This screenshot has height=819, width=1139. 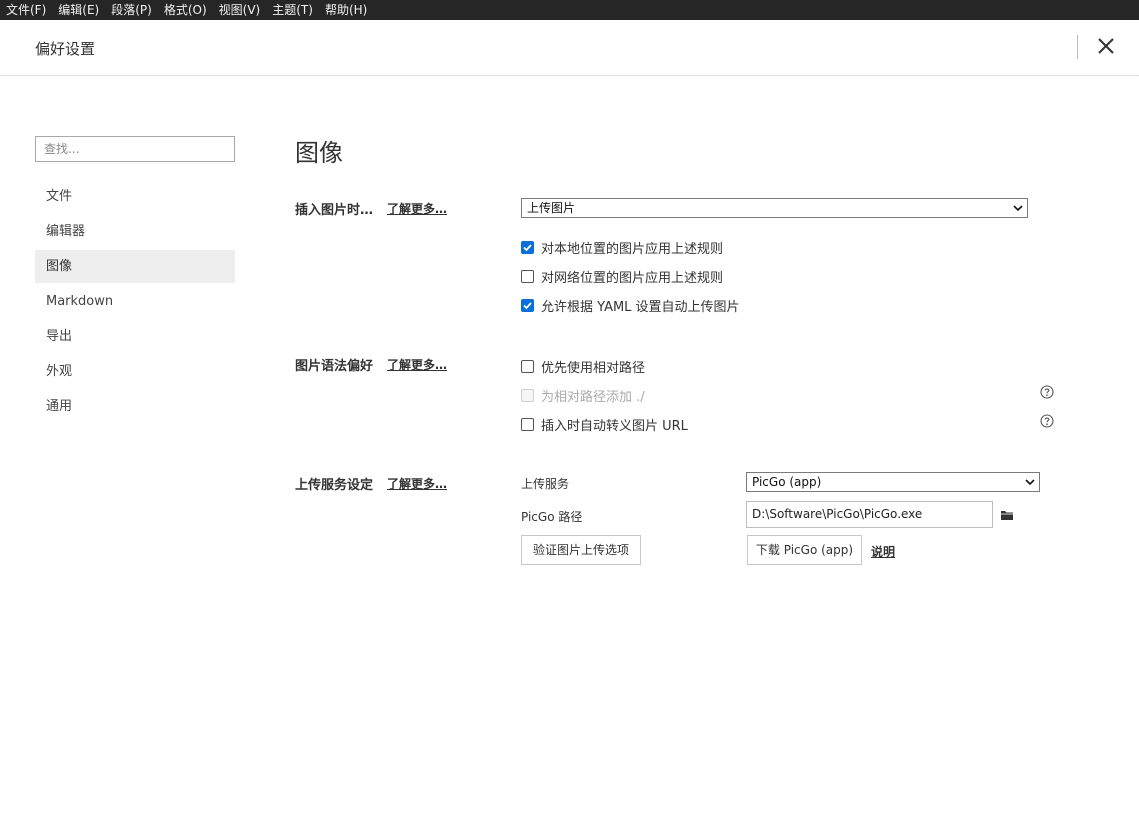 What do you see at coordinates (527, 424) in the screenshot?
I see `checkbox-escape-url` at bounding box center [527, 424].